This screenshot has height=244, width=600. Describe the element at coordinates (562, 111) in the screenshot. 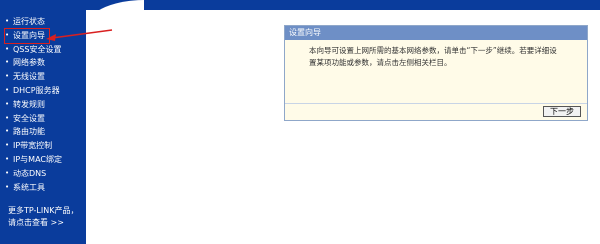

I see `next-button: 下一步` at that location.